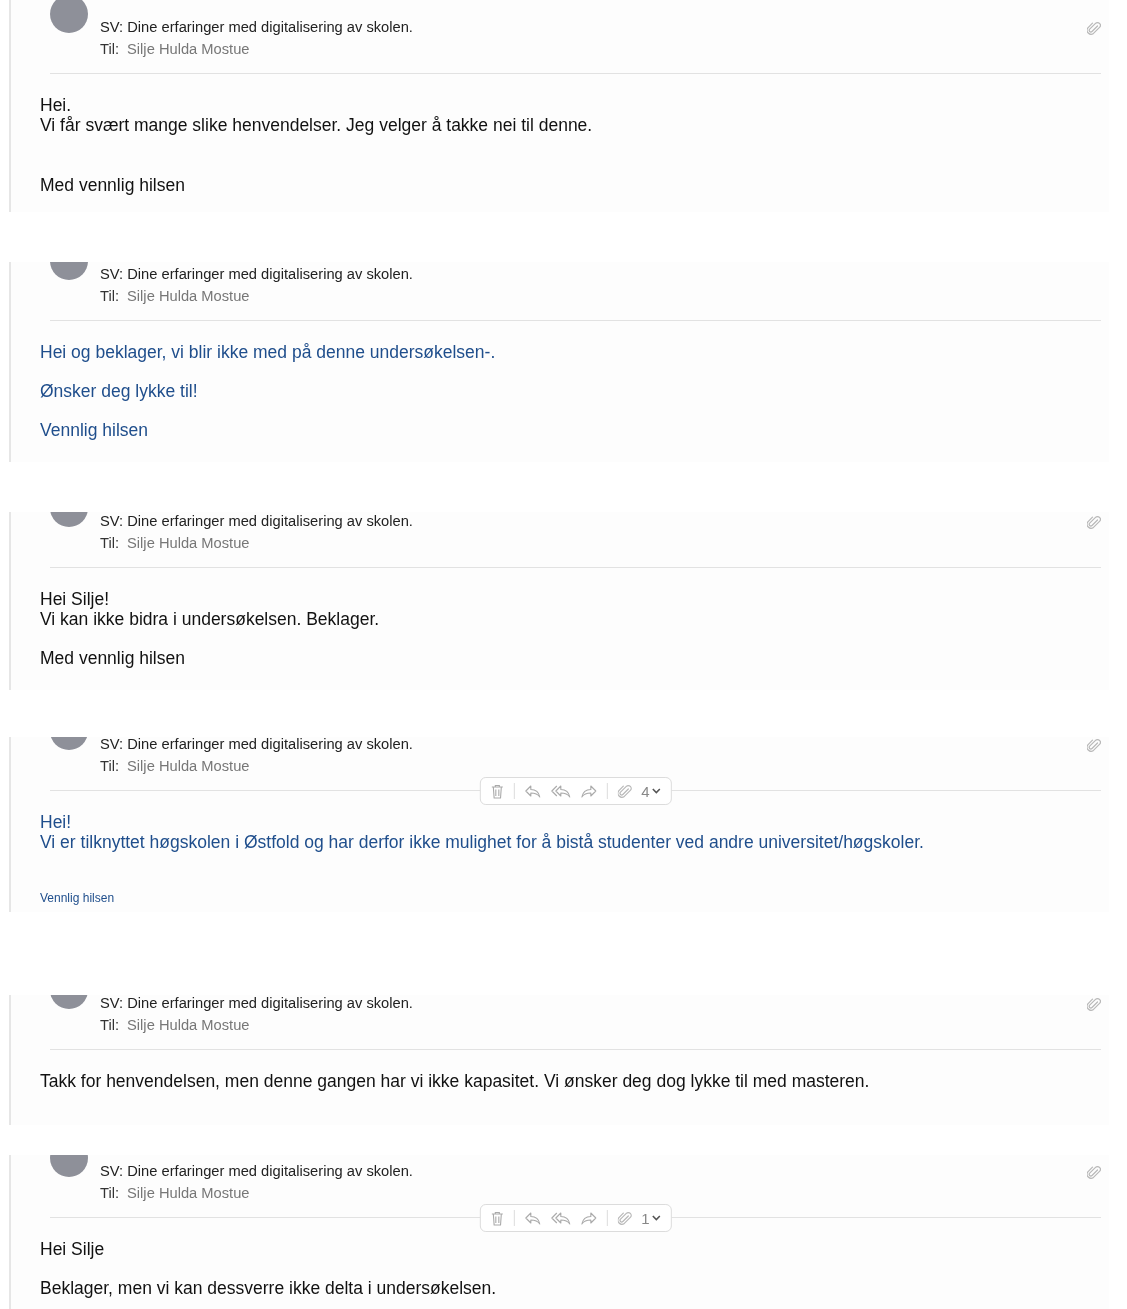 Image resolution: width=1127 pixels, height=1309 pixels. I want to click on attachment-count: 4, so click(651, 791).